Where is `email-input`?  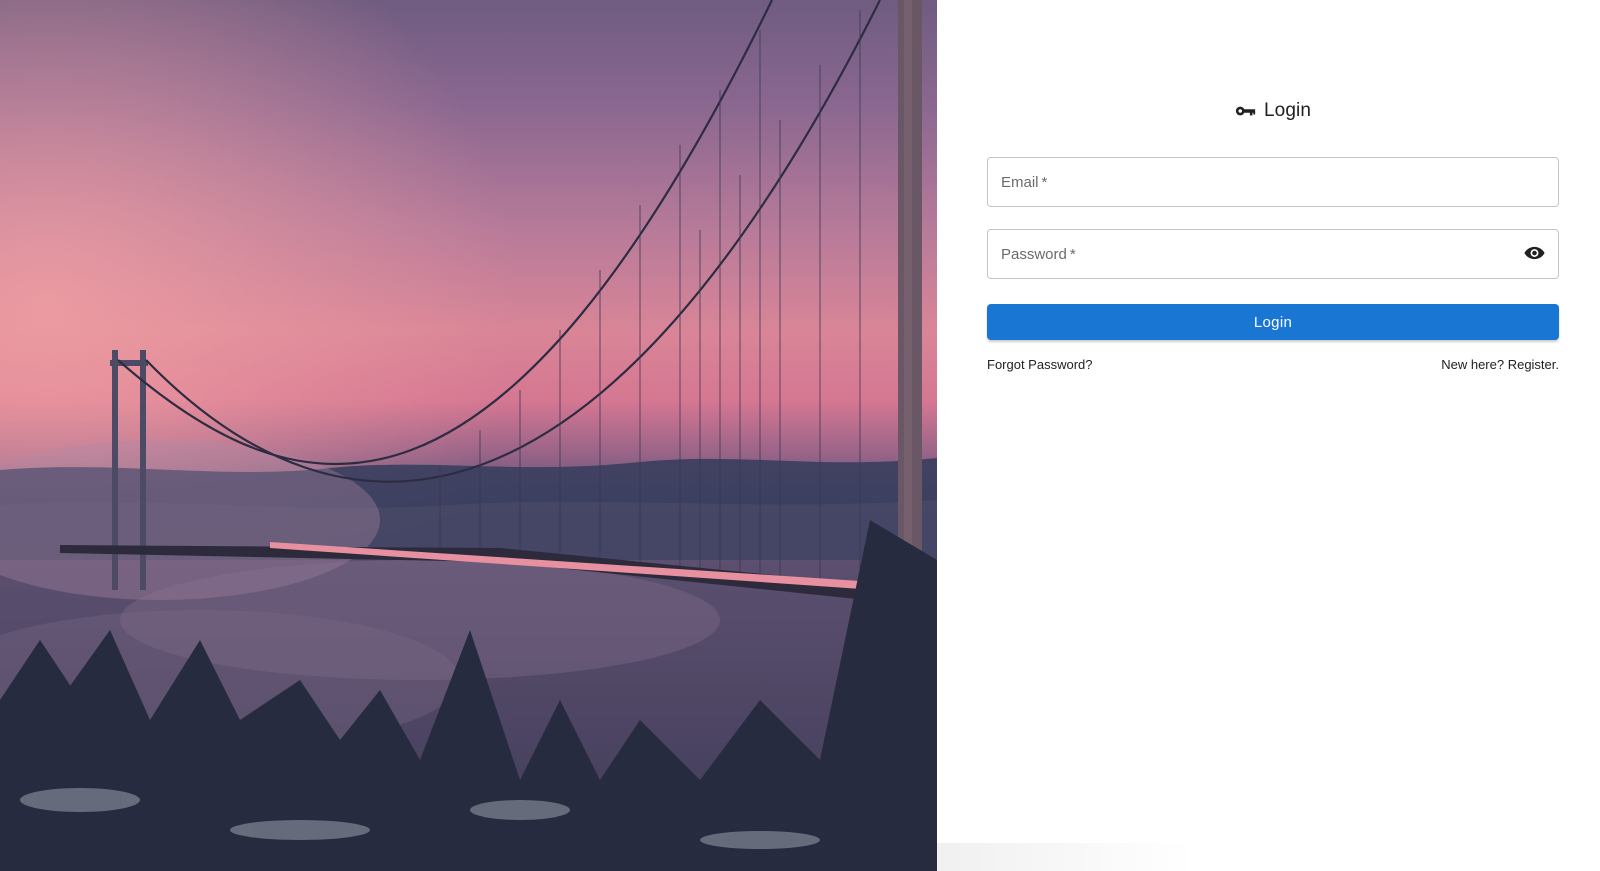
email-input is located at coordinates (1273, 182).